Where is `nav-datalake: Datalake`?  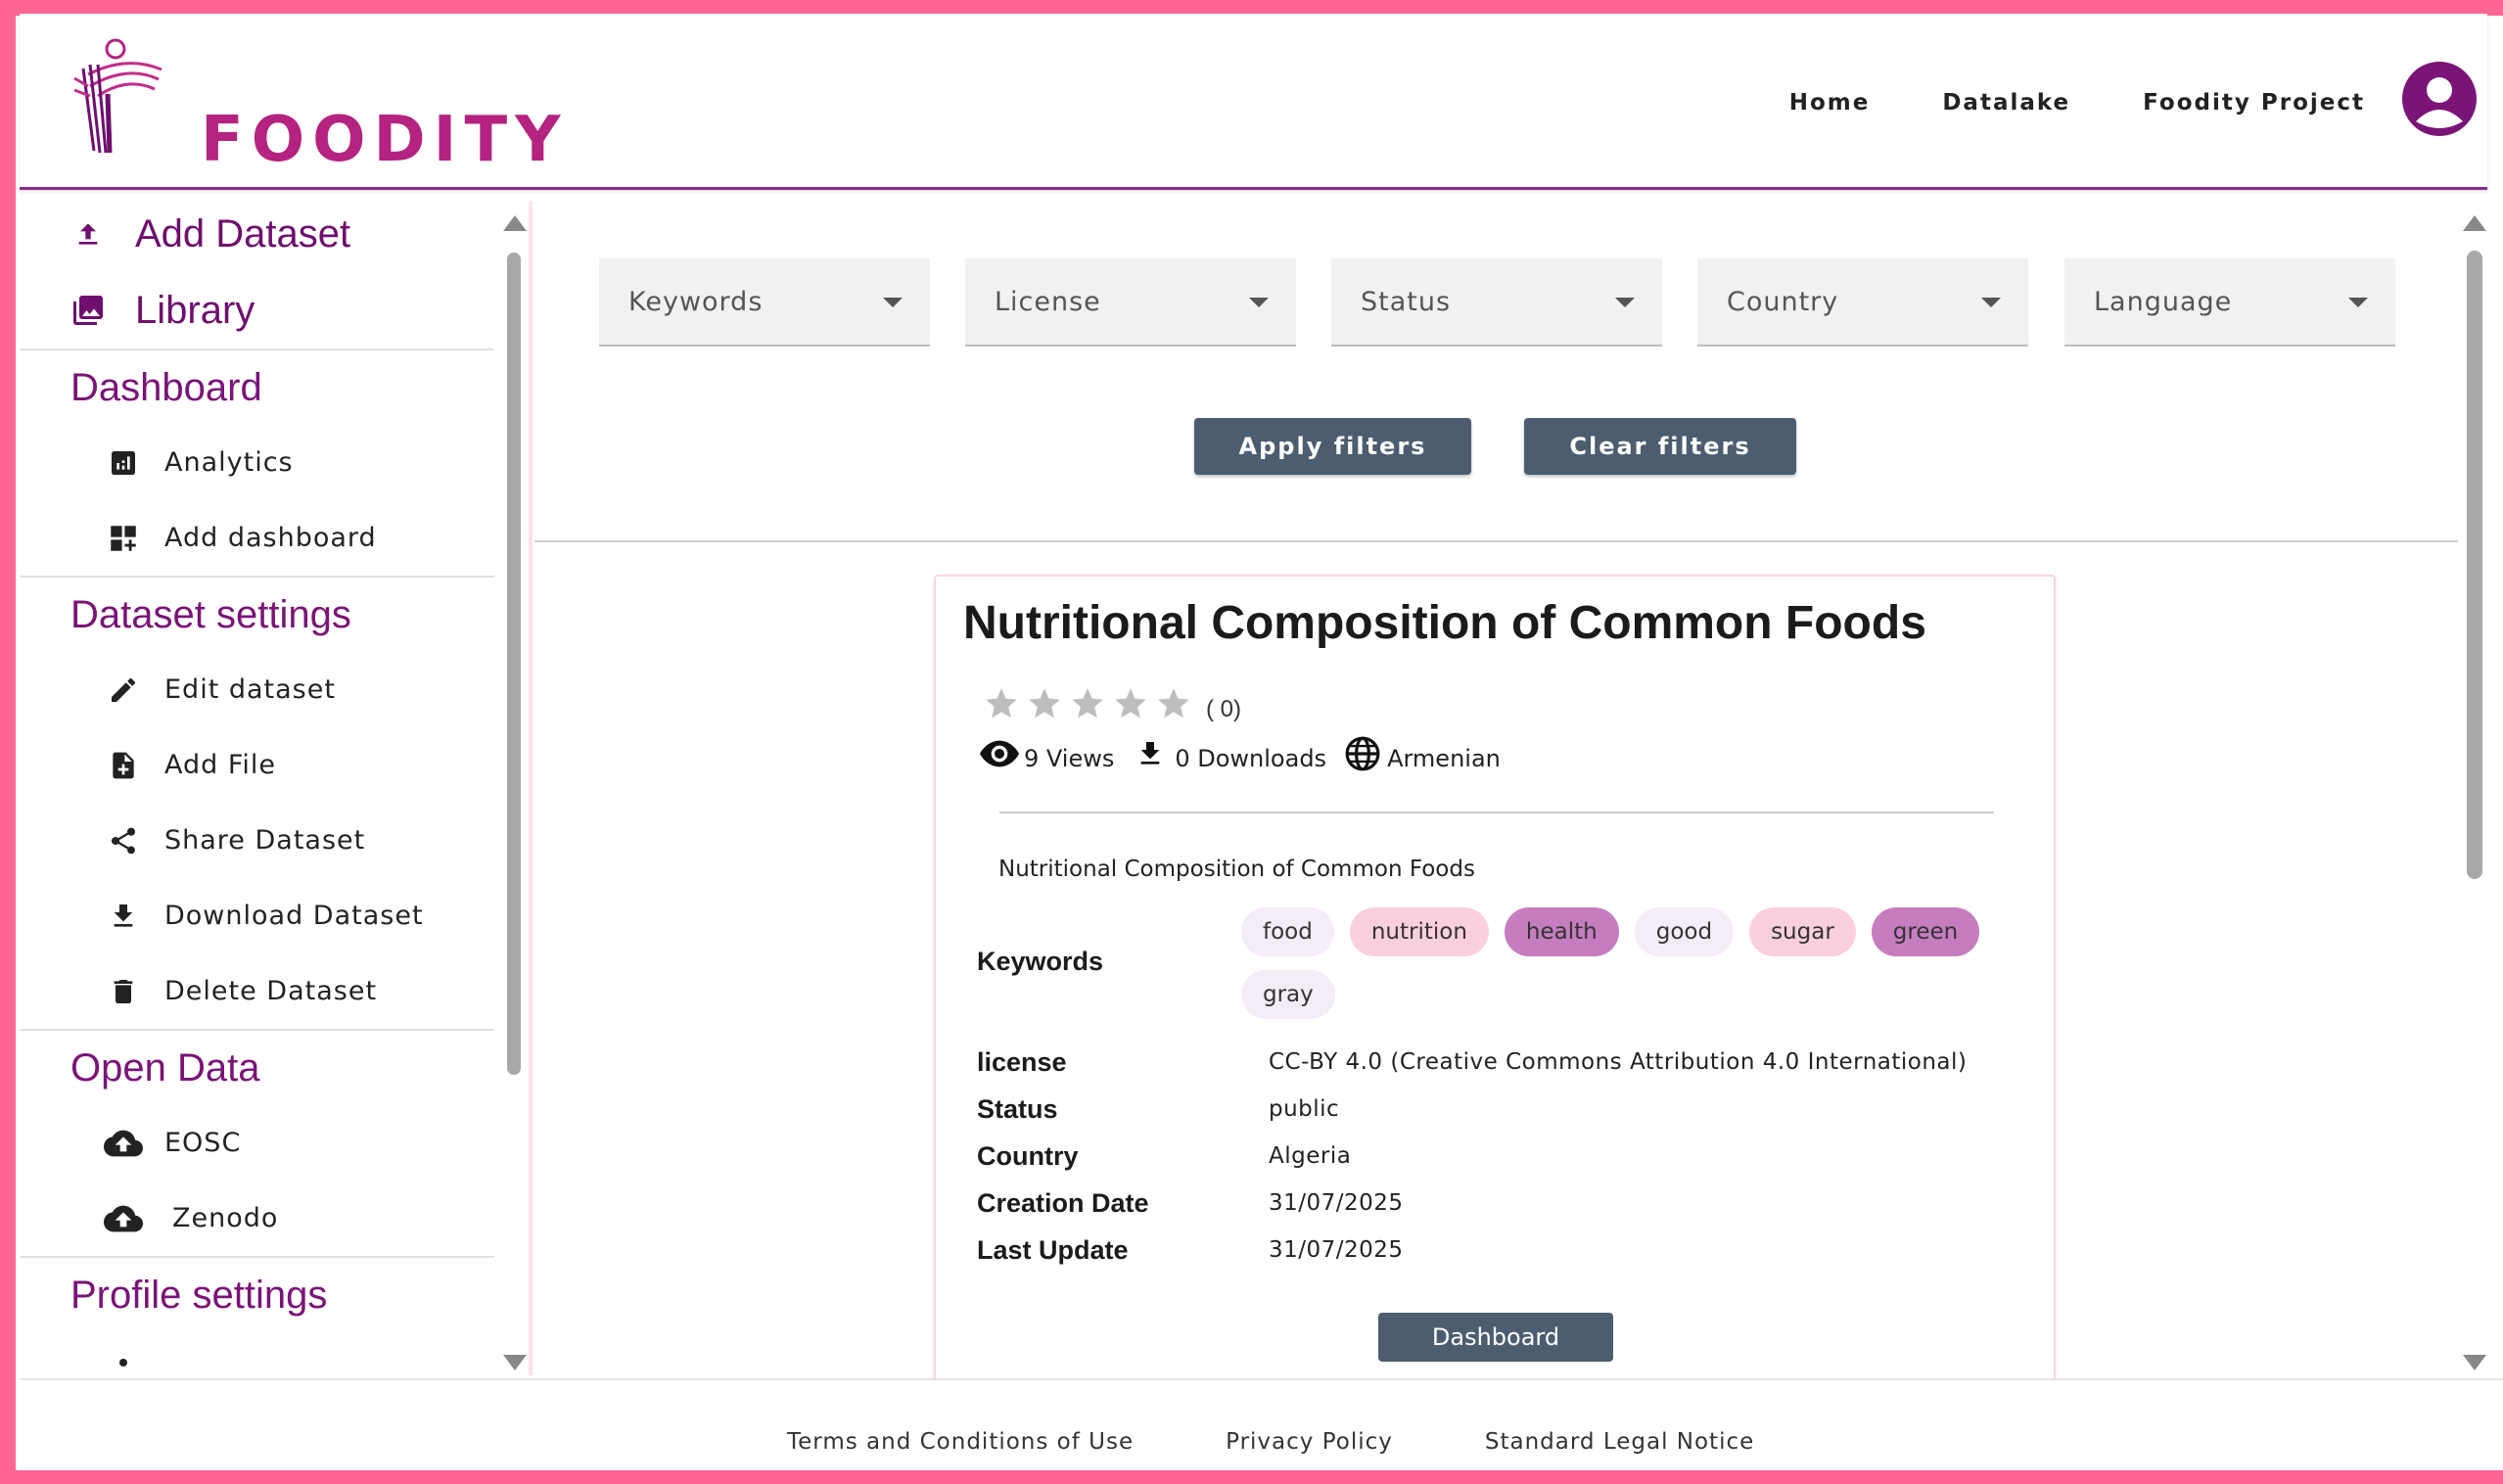 nav-datalake: Datalake is located at coordinates (2006, 103).